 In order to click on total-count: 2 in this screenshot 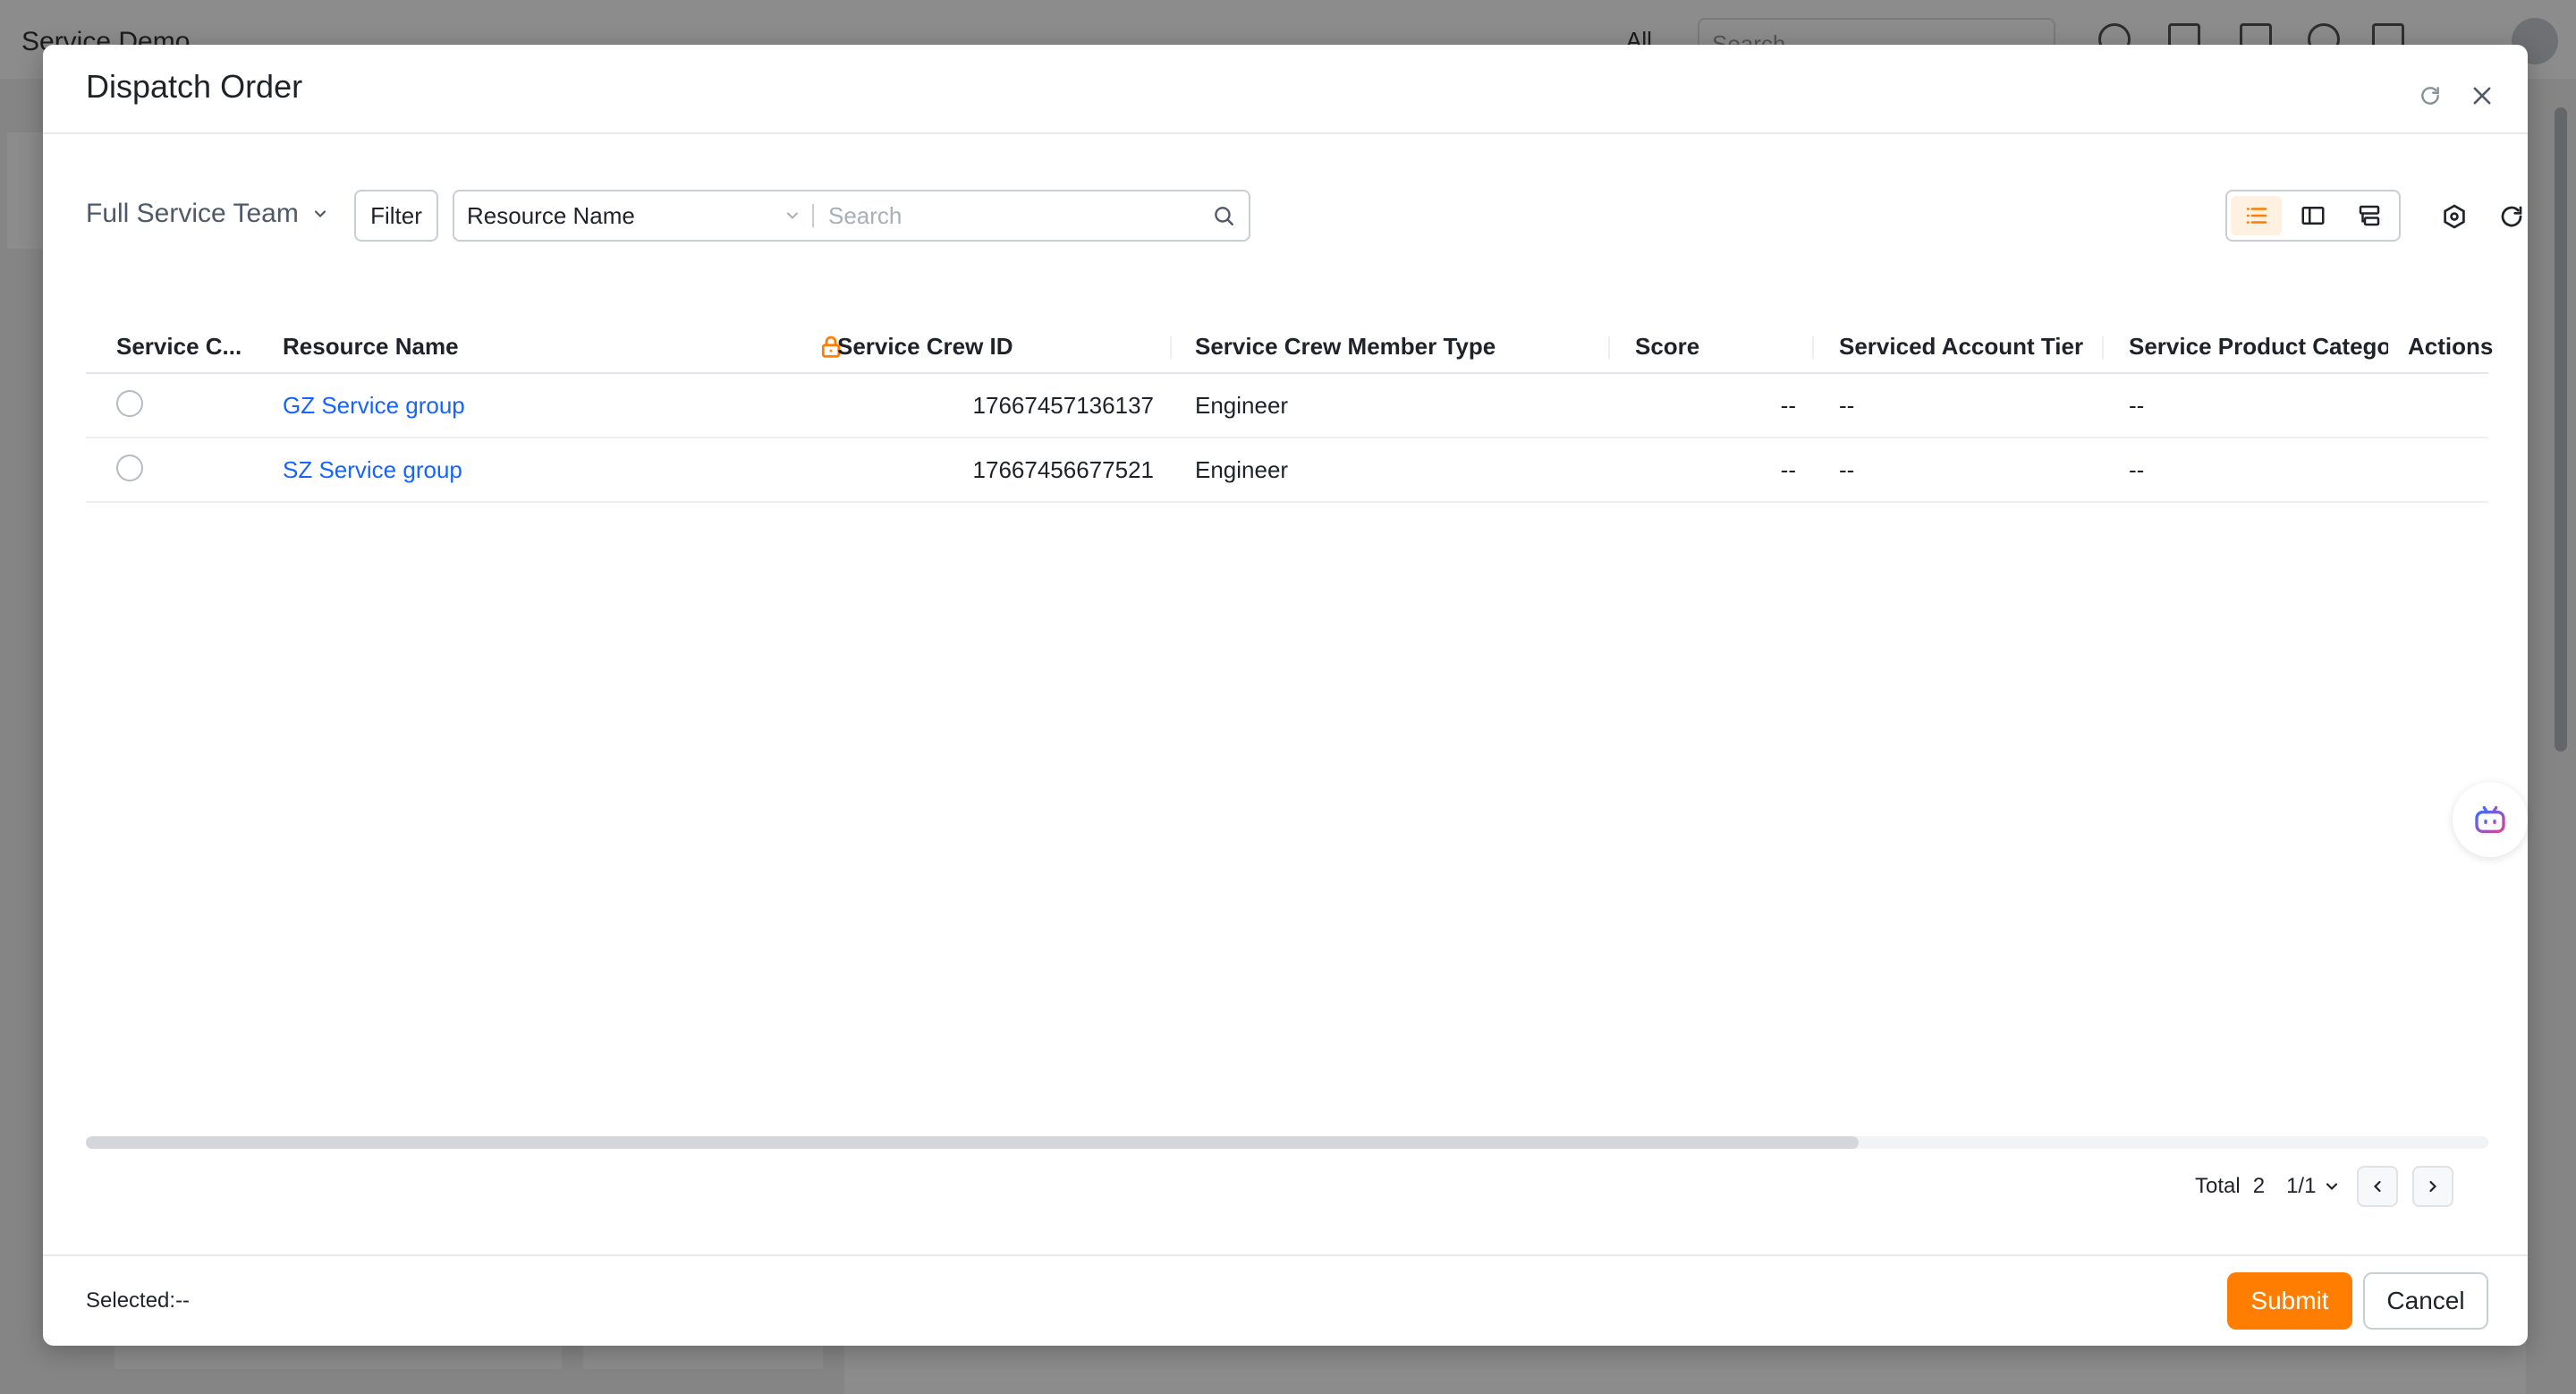, I will do `click(2259, 1186)`.